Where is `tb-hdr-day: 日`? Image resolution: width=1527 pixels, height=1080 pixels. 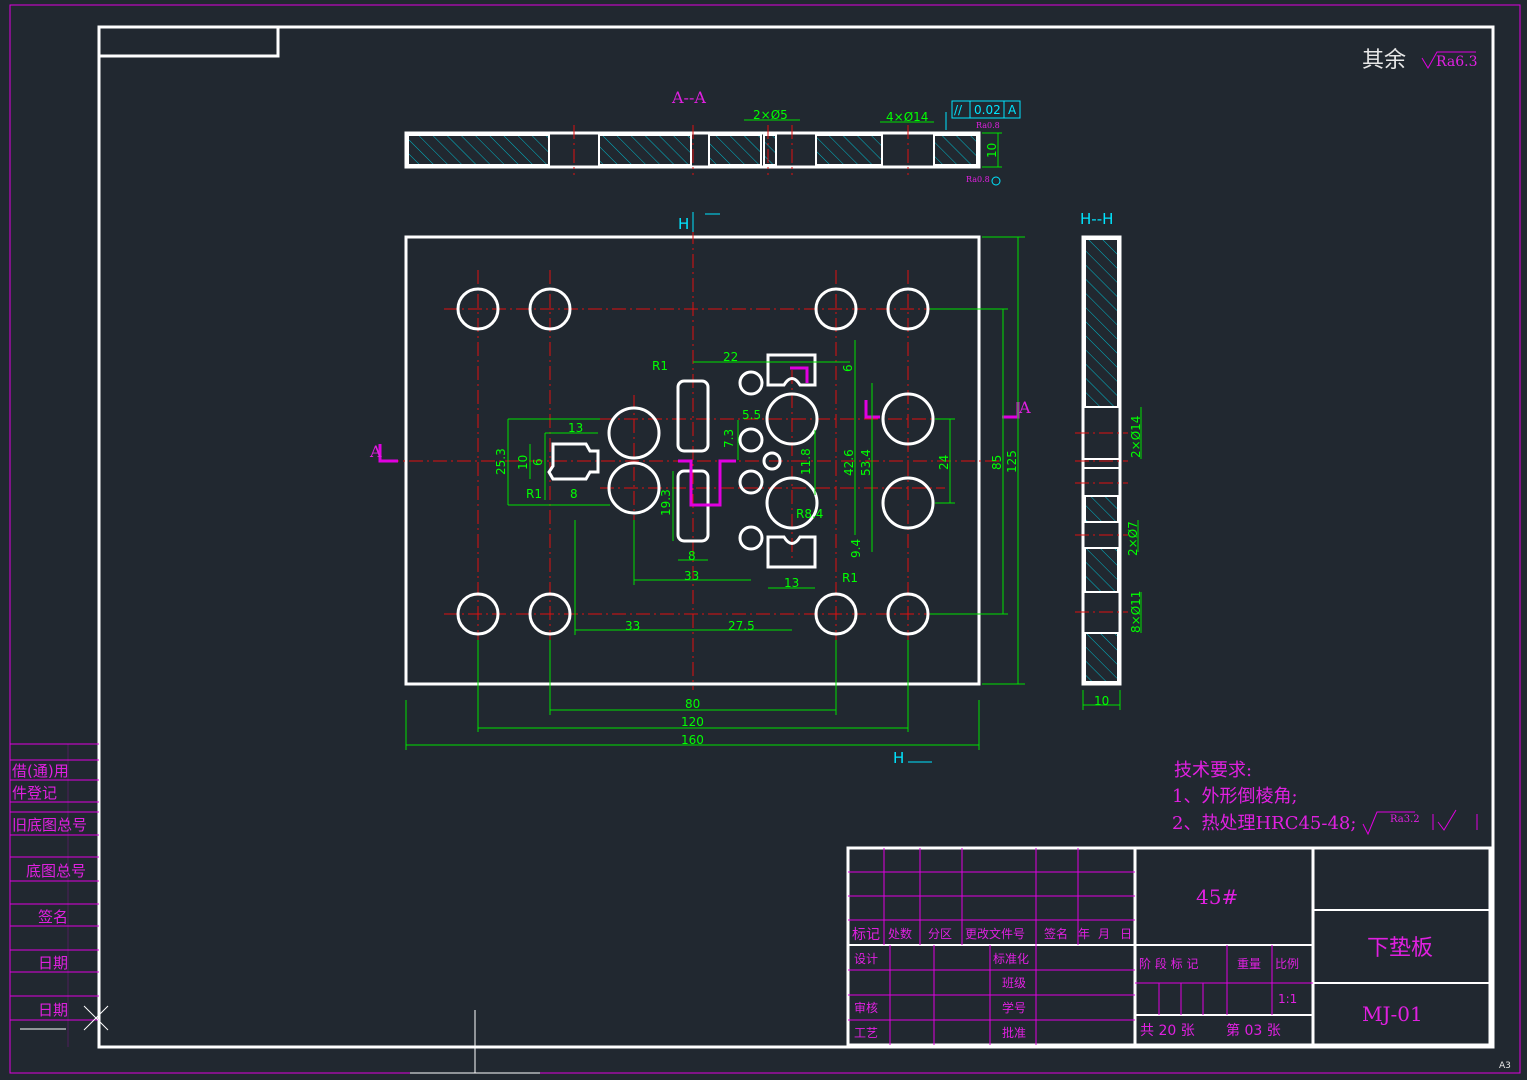
tb-hdr-day: 日 is located at coordinates (1126, 934).